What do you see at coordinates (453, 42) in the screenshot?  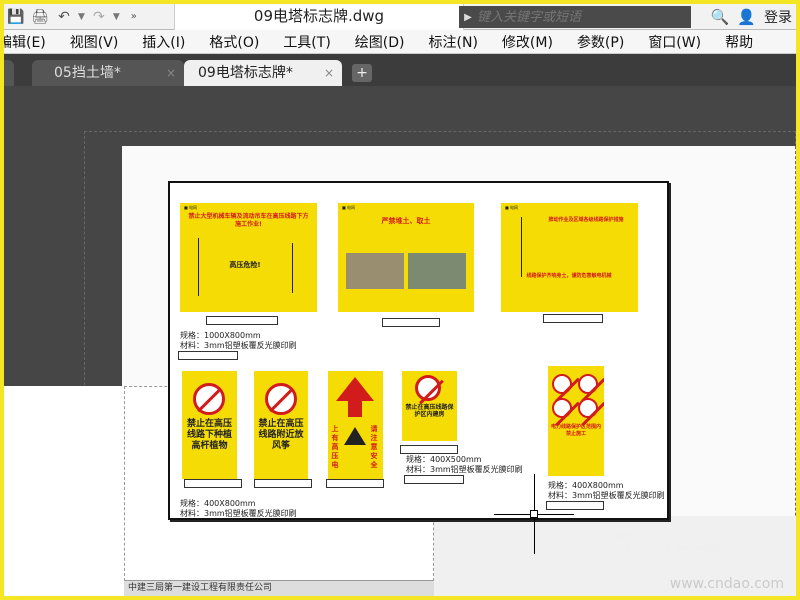 I see `menu-dimension: 标注(N)` at bounding box center [453, 42].